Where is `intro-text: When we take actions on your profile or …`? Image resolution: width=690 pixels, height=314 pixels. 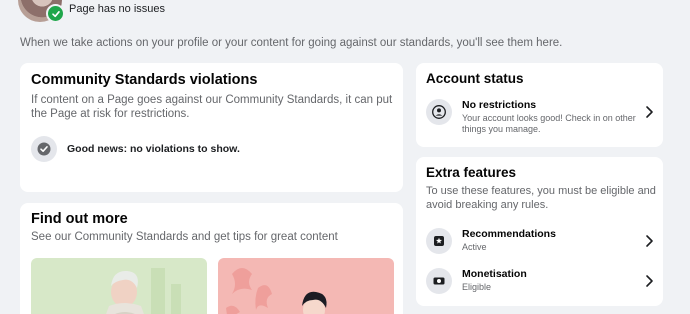
intro-text: When we take actions on your profile or … is located at coordinates (291, 43).